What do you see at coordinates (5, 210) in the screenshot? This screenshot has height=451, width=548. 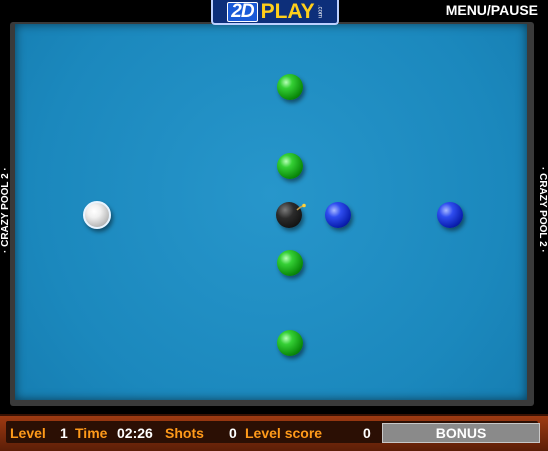 I see `side-title-left: · CRAZY POOL 2 ·` at bounding box center [5, 210].